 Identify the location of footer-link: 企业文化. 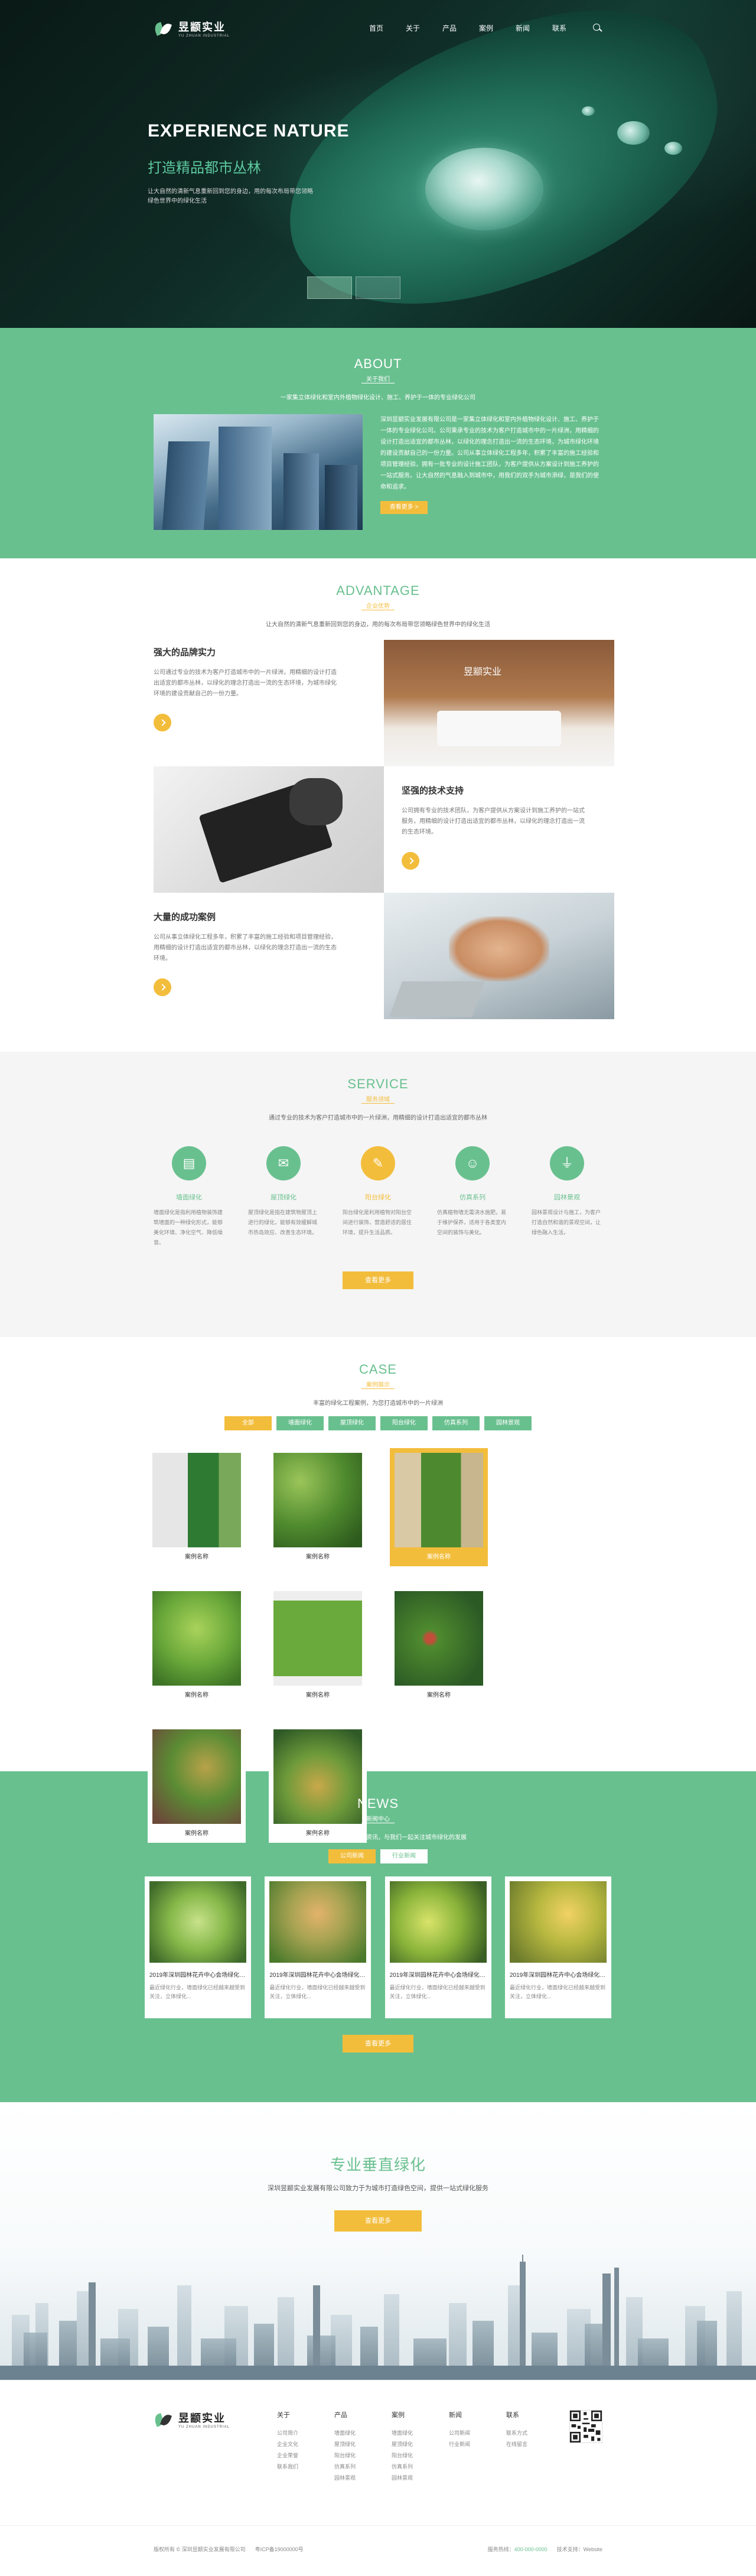
(305, 2444).